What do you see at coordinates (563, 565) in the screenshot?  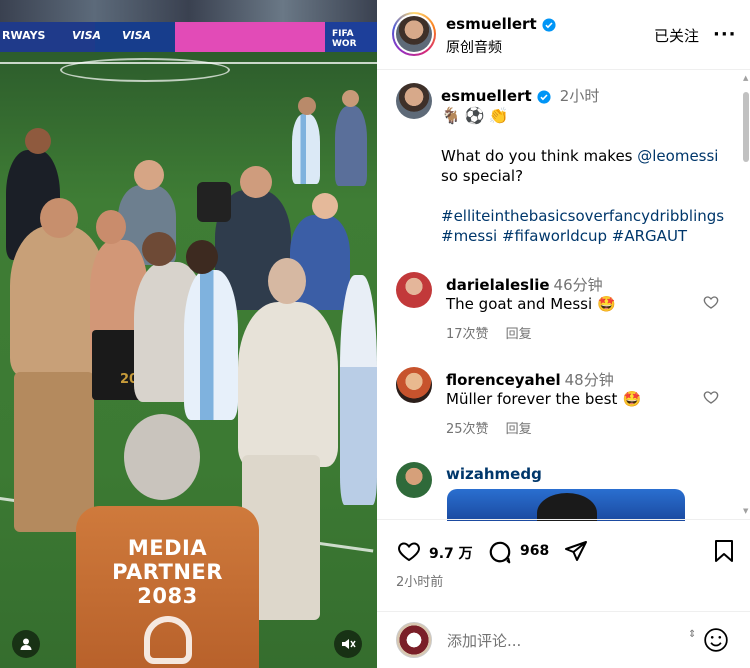 I see `post-actions-bar: 9.7 万 968` at bounding box center [563, 565].